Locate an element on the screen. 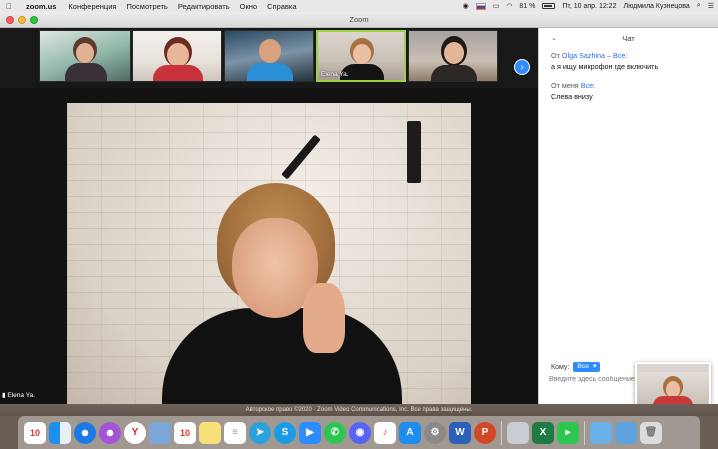  battery-text: 81 % is located at coordinates (527, 6).